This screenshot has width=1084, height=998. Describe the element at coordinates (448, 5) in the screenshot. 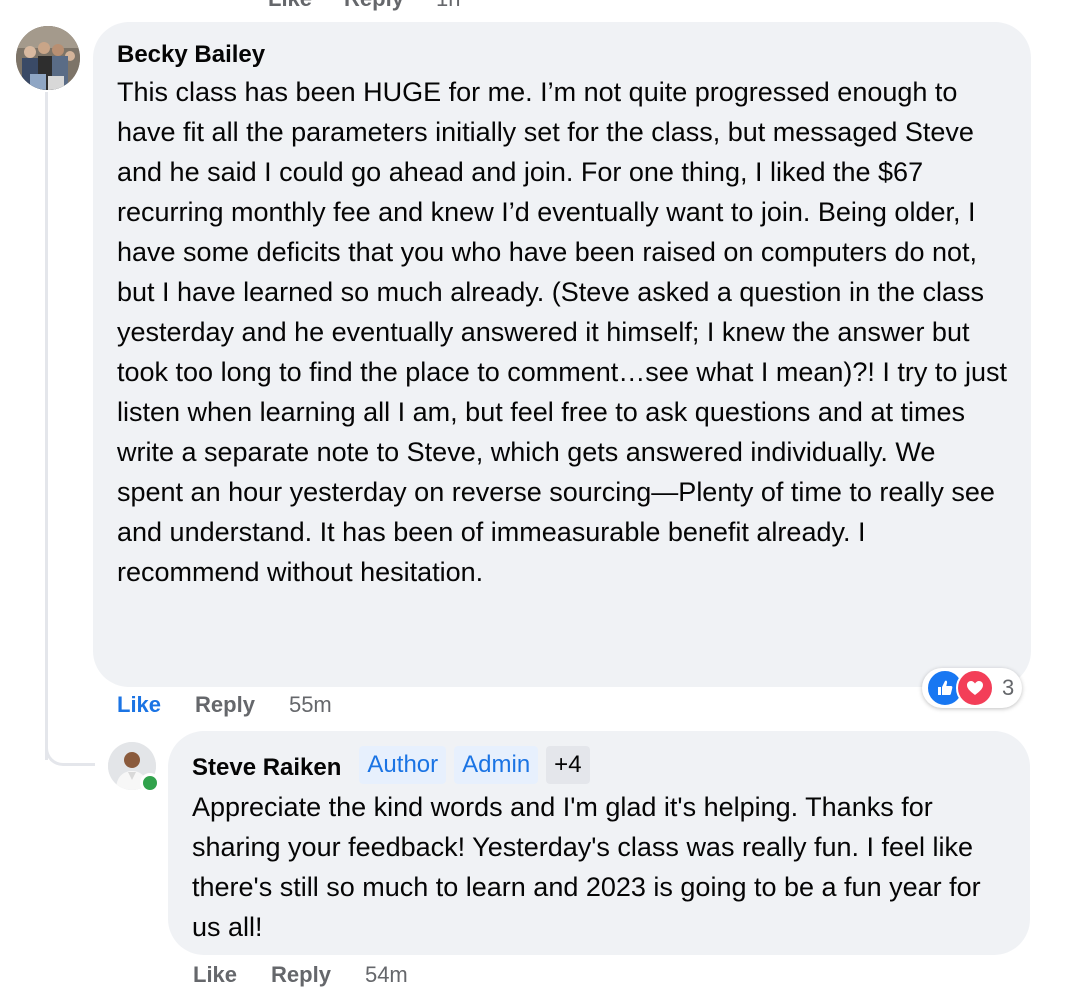

I see `previous-timestamp: 1h` at that location.